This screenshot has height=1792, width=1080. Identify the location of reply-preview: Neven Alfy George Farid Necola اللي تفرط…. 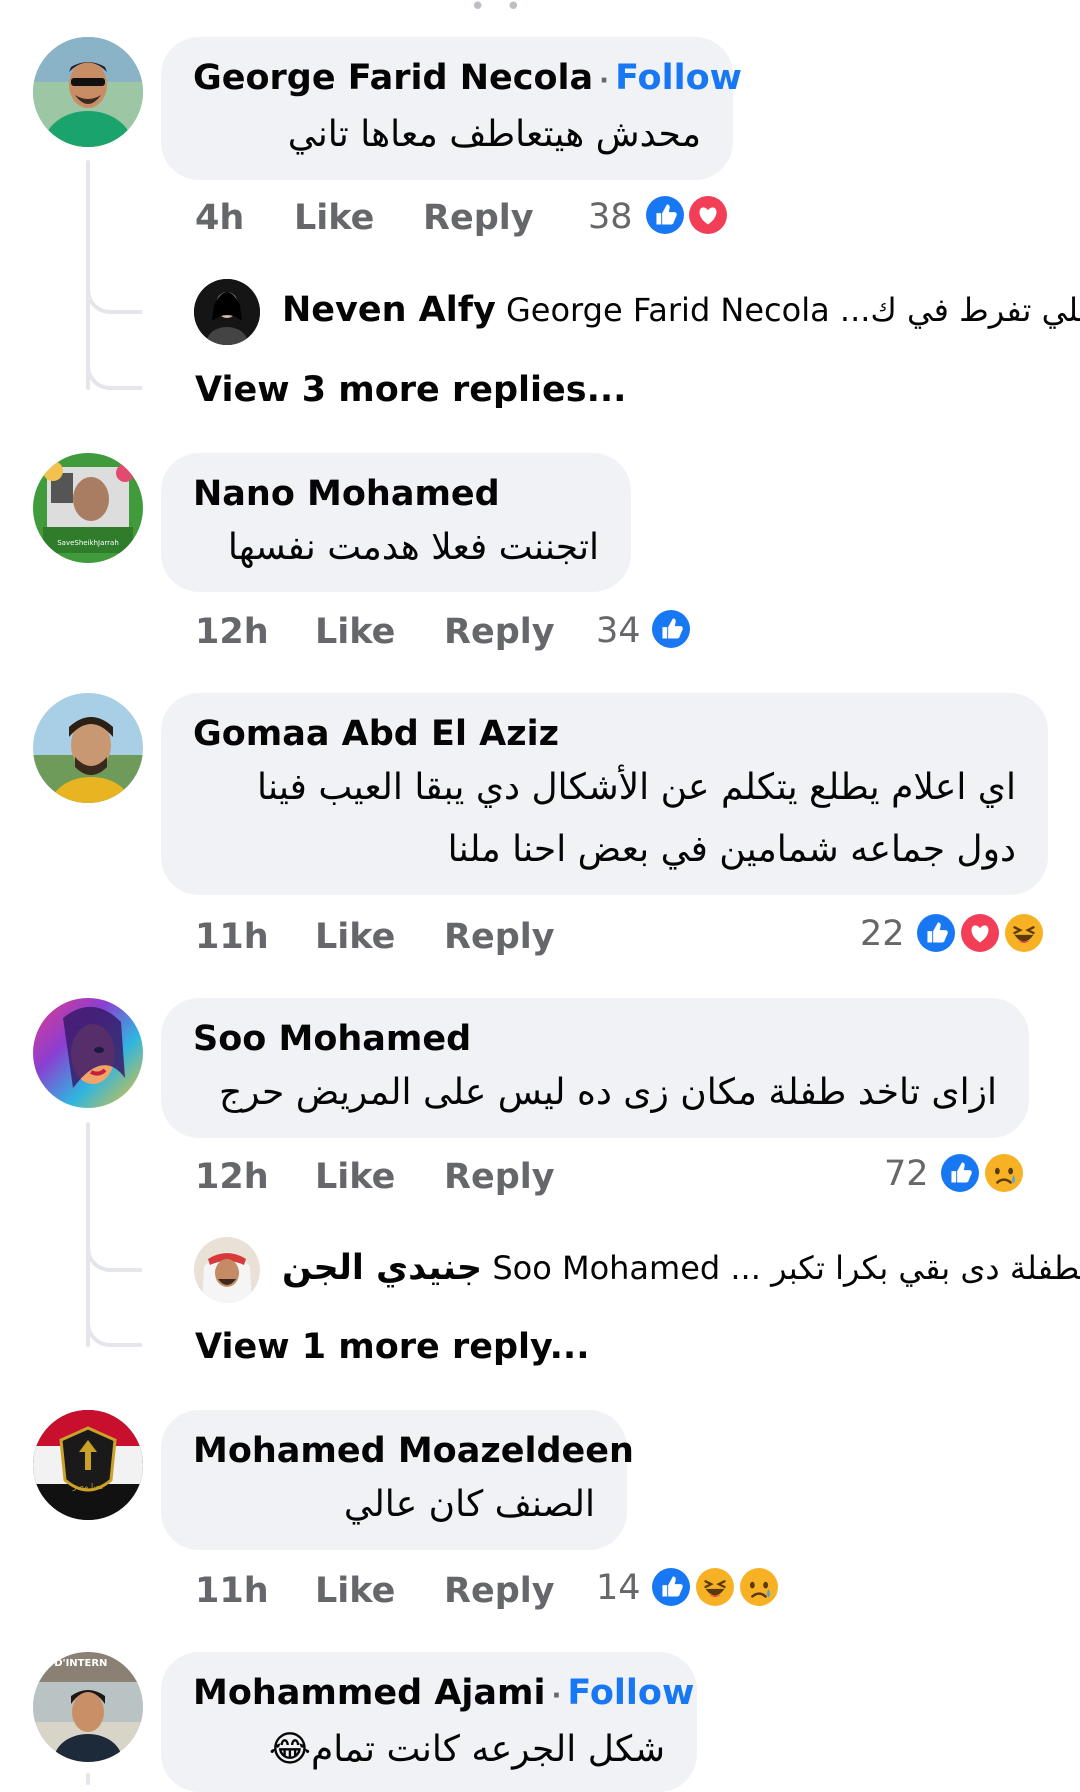
(681, 310).